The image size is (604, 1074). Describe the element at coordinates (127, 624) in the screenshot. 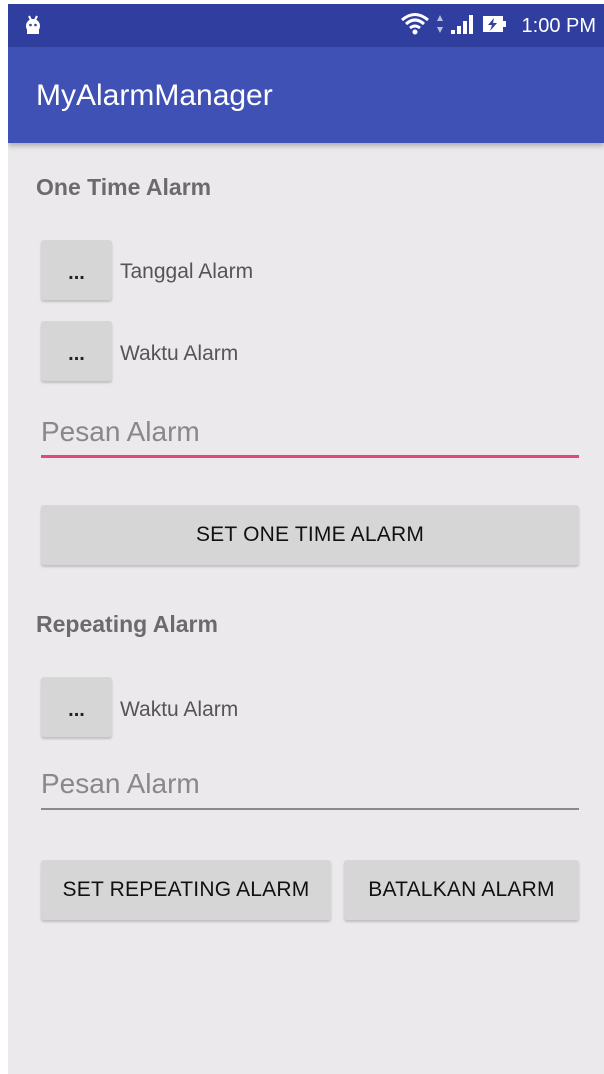

I see `repeating-section-title: Repeating Alarm` at that location.